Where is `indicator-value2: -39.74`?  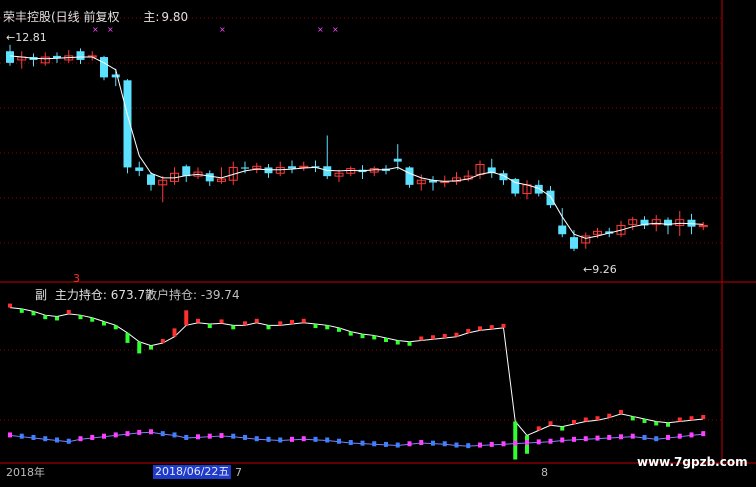
indicator-value2: -39.74 is located at coordinates (220, 295).